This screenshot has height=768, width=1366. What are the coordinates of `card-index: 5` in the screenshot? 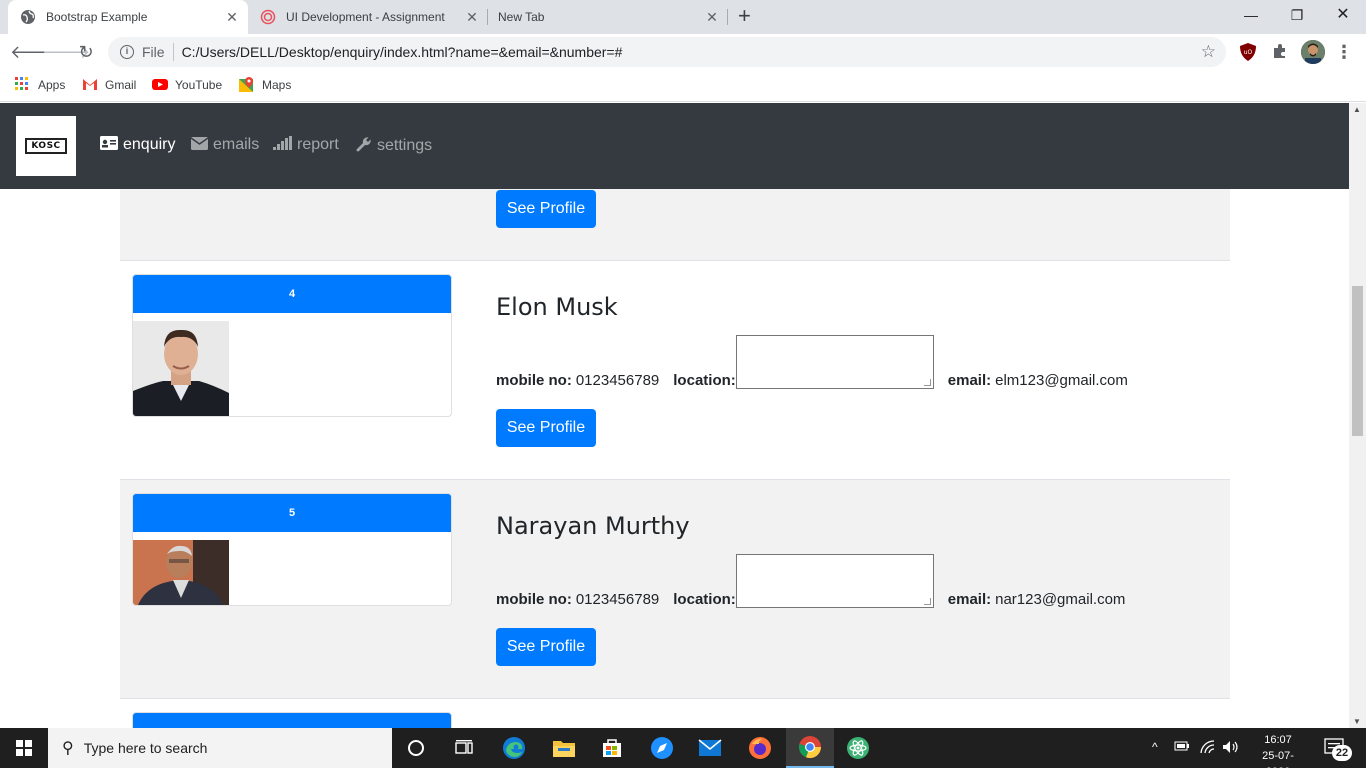 It's located at (292, 513).